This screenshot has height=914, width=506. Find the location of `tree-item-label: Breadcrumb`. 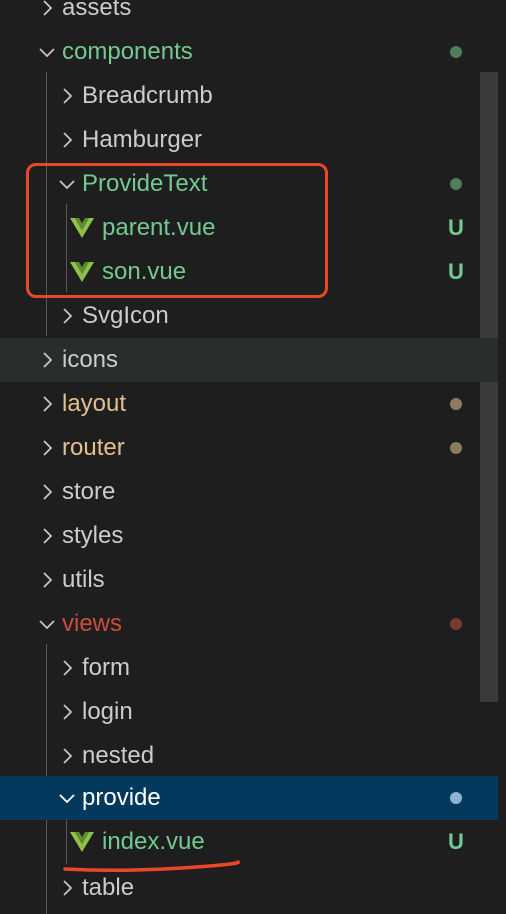

tree-item-label: Breadcrumb is located at coordinates (147, 95).